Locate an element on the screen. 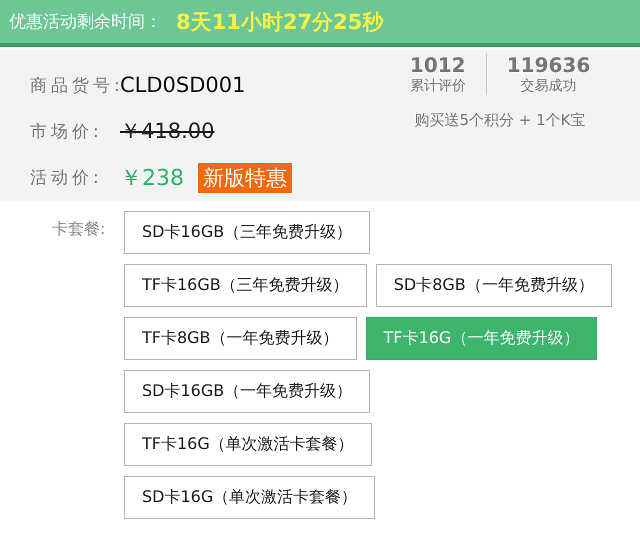 The width and height of the screenshot is (640, 541). field-label: 活动价: is located at coordinates (67, 178).